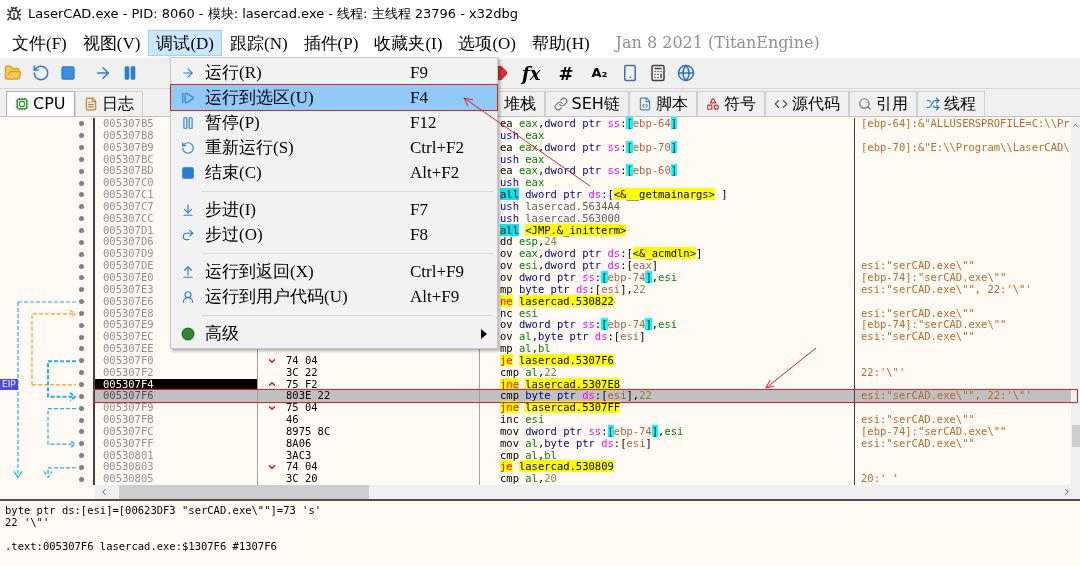 The image size is (1080, 566). What do you see at coordinates (662, 103) in the screenshot?
I see `tab: 脚本` at bounding box center [662, 103].